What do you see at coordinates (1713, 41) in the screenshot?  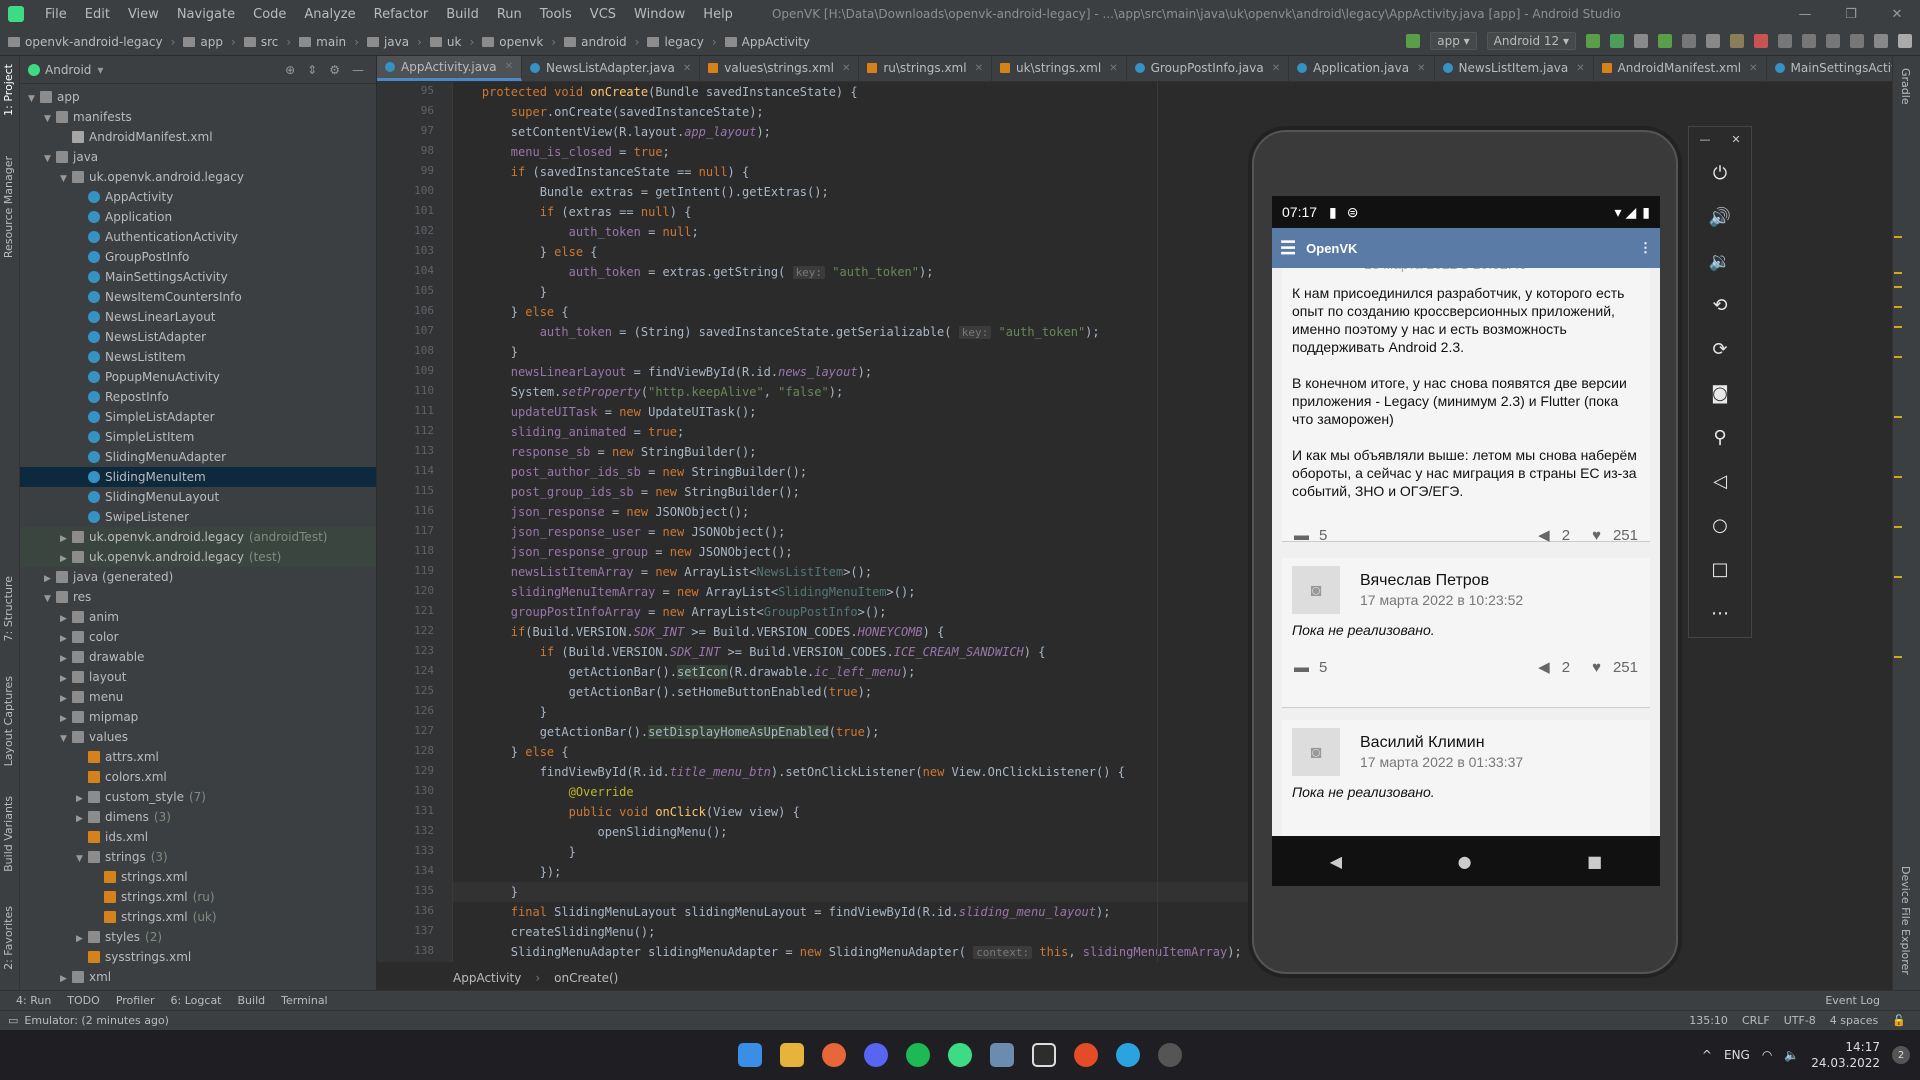 I see `profile-icon` at bounding box center [1713, 41].